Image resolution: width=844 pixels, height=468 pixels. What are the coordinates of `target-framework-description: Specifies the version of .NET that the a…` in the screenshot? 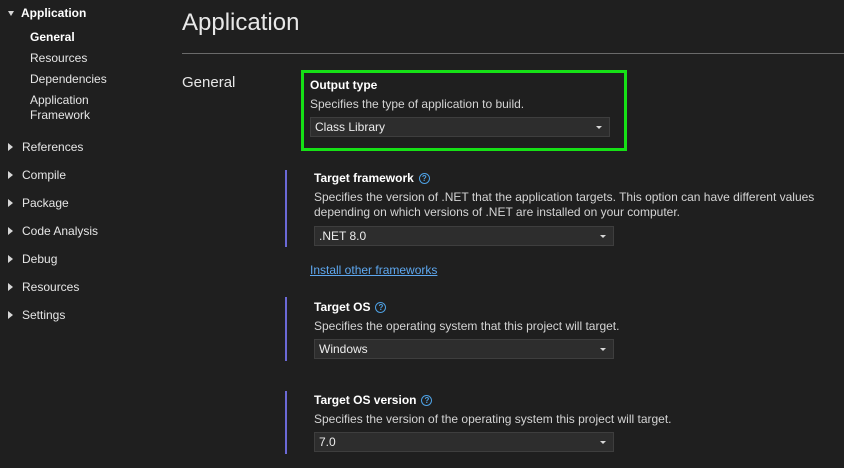 It's located at (564, 204).